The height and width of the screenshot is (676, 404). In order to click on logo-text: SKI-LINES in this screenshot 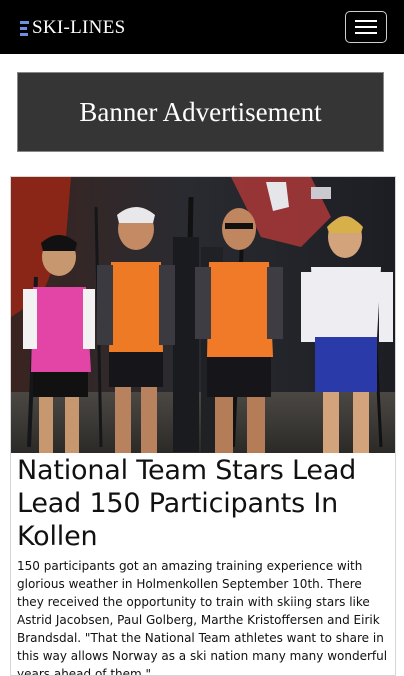, I will do `click(79, 27)`.